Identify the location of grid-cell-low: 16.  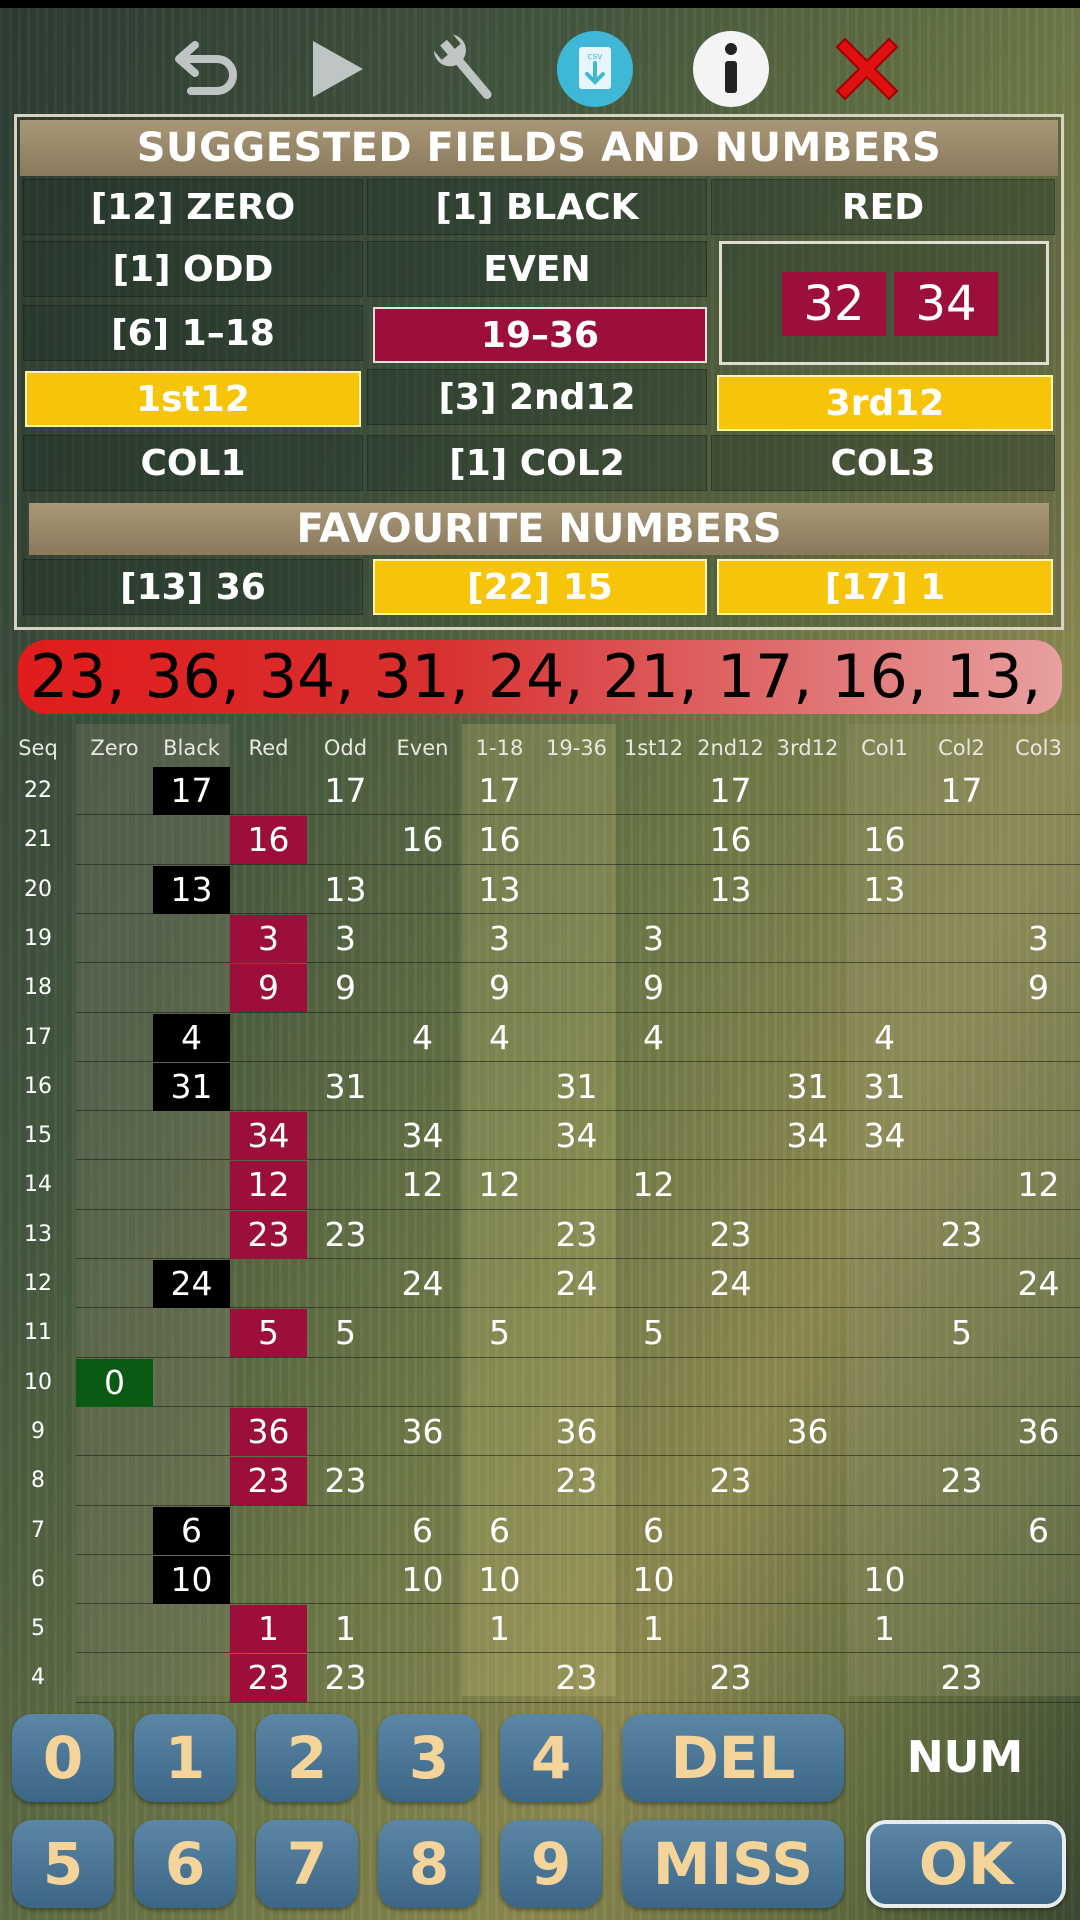
(499, 840).